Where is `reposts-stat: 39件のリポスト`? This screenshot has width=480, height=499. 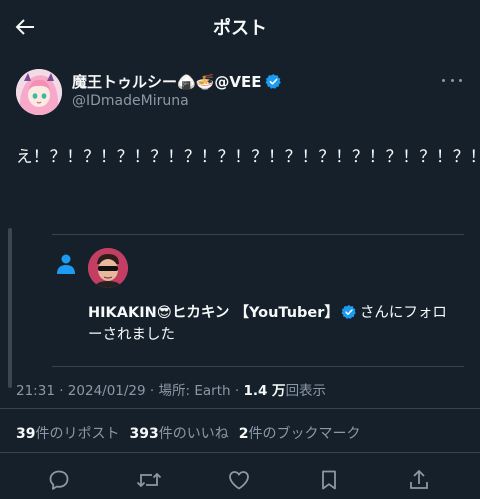
reposts-stat: 39件のリポスト is located at coordinates (67, 433).